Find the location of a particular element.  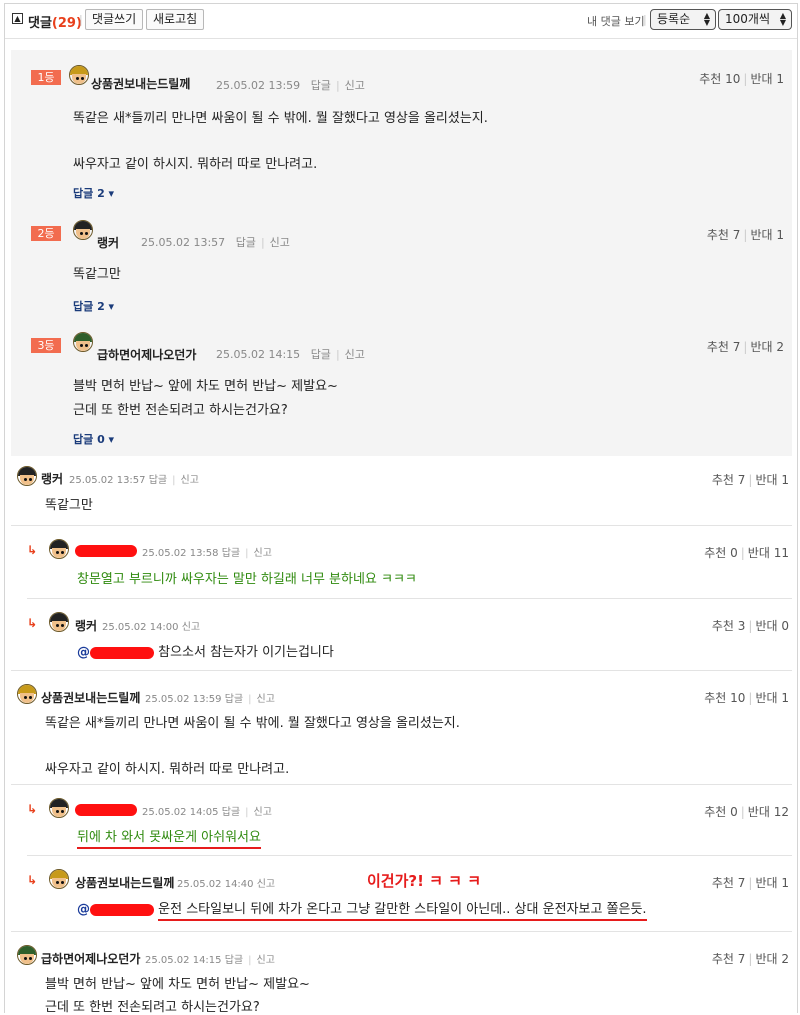

vote-box: 추천 3 | 반대 0 is located at coordinates (750, 626).